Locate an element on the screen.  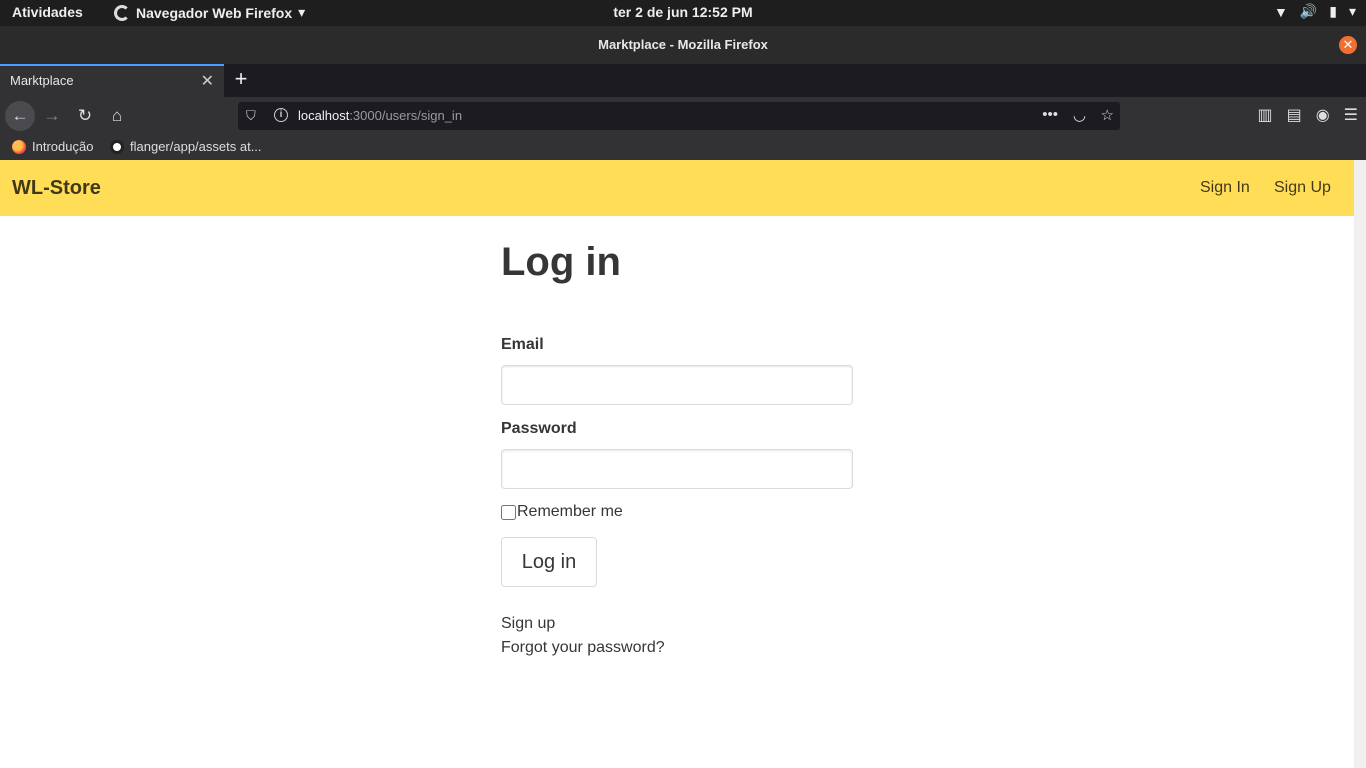
page-actions-icon: ••• is located at coordinates (1050, 114).